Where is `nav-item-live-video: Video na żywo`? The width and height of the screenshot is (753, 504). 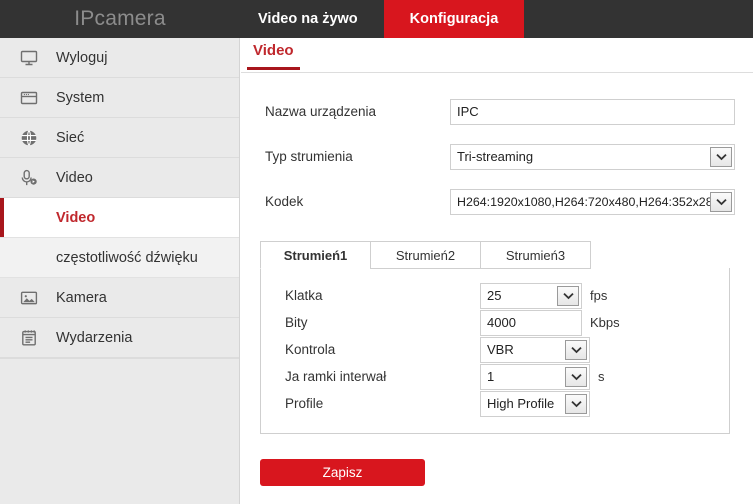 nav-item-live-video: Video na żywo is located at coordinates (312, 19).